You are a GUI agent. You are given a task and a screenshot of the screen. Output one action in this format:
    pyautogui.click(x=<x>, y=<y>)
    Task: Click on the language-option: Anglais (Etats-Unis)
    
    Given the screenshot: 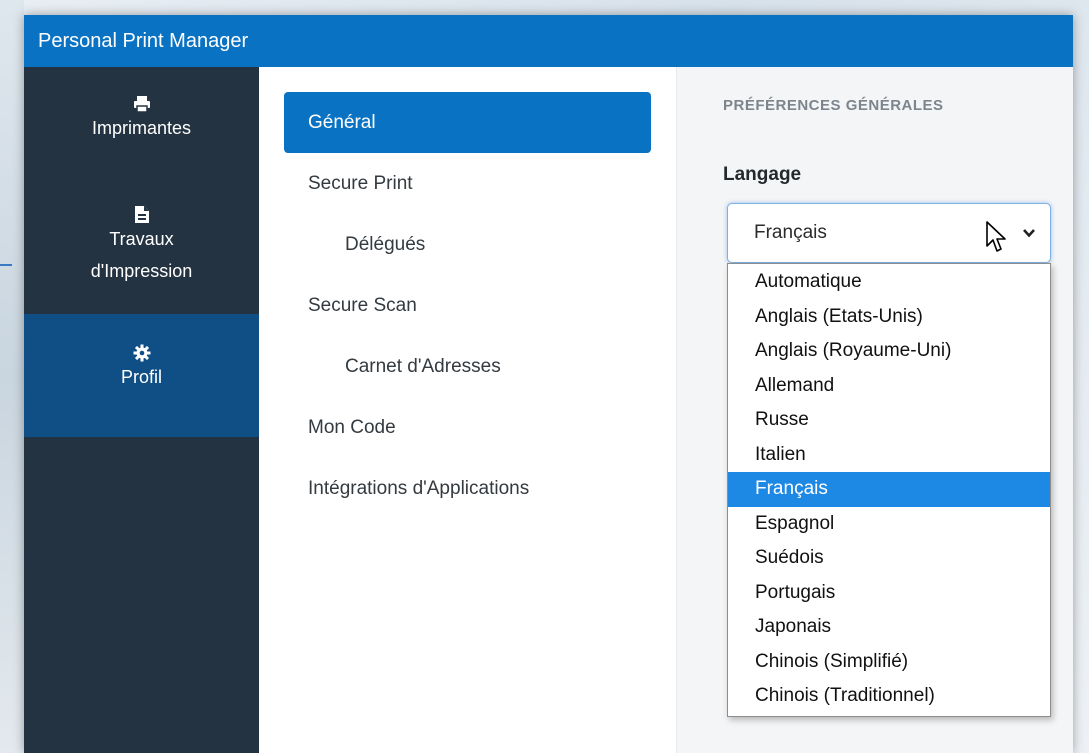 What is the action you would take?
    pyautogui.click(x=889, y=317)
    